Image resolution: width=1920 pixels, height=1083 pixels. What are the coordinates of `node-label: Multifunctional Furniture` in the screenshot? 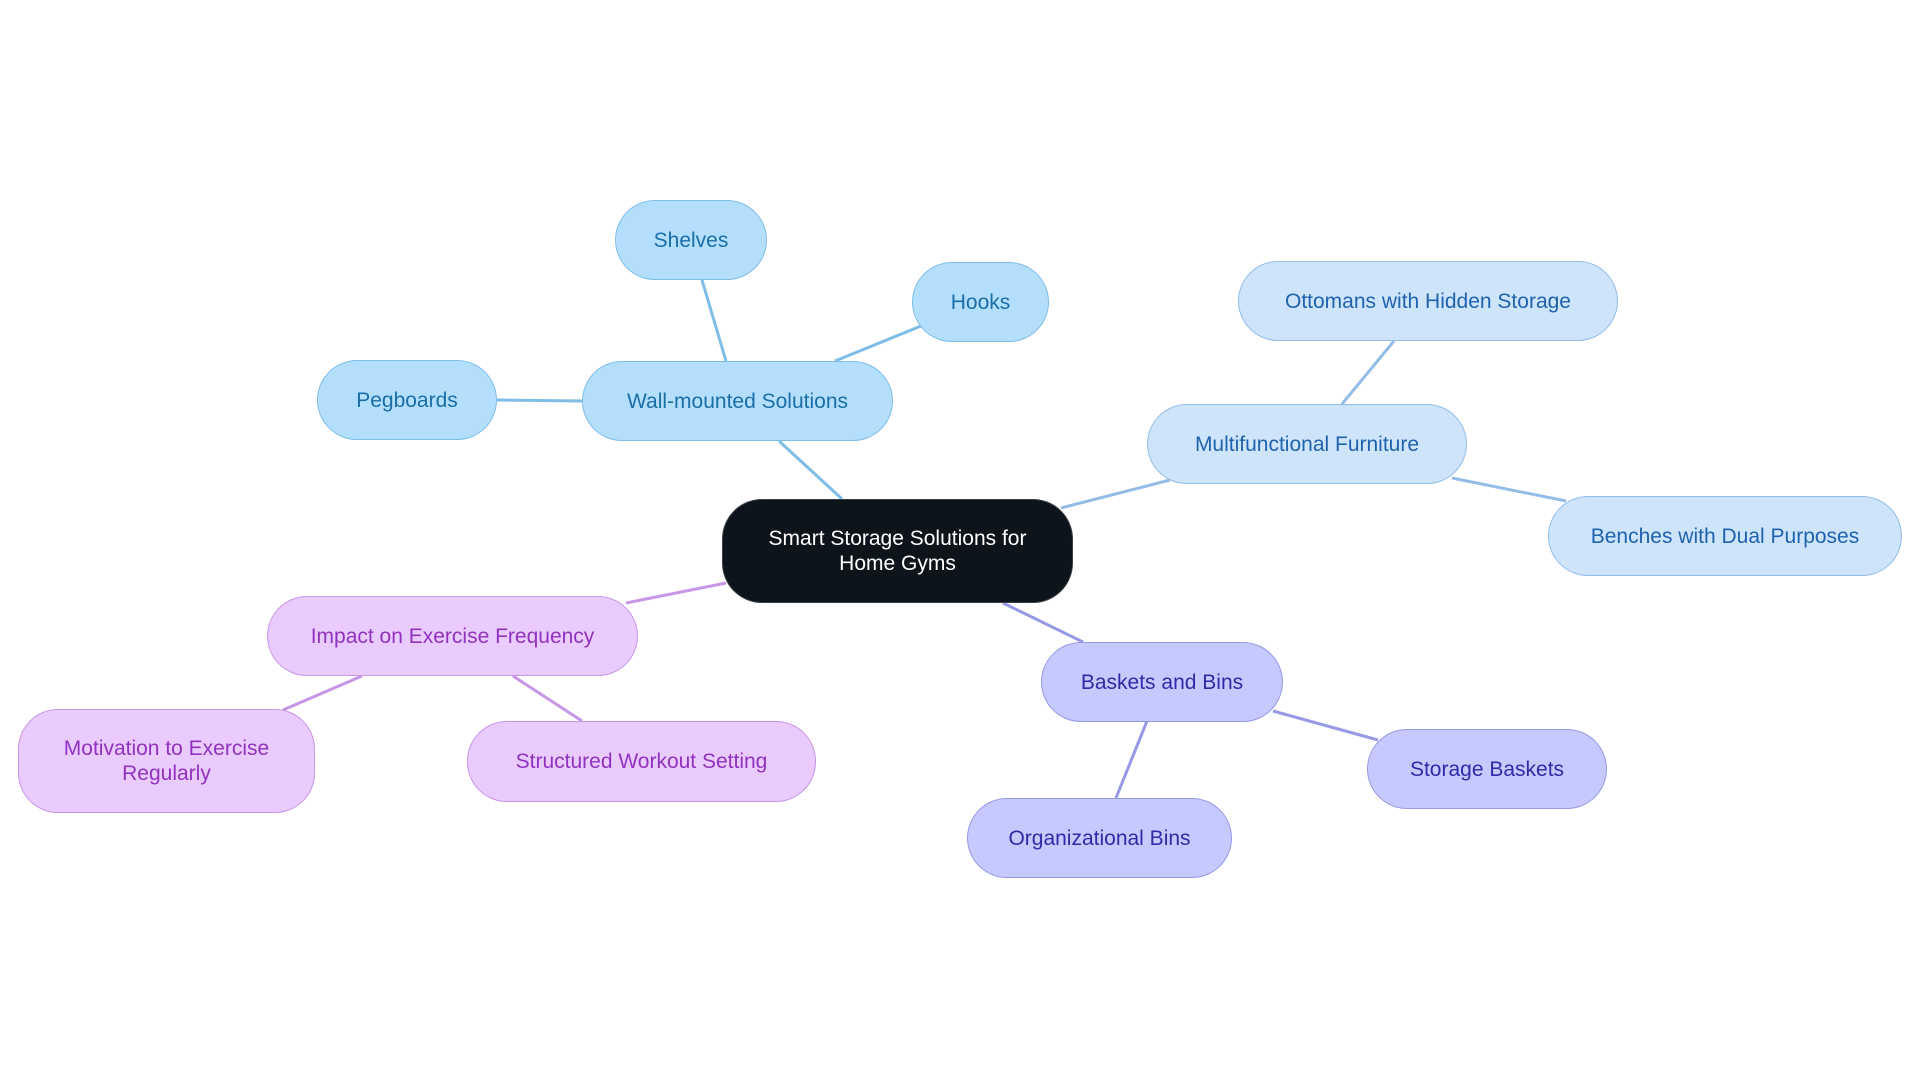 It's located at (1307, 444).